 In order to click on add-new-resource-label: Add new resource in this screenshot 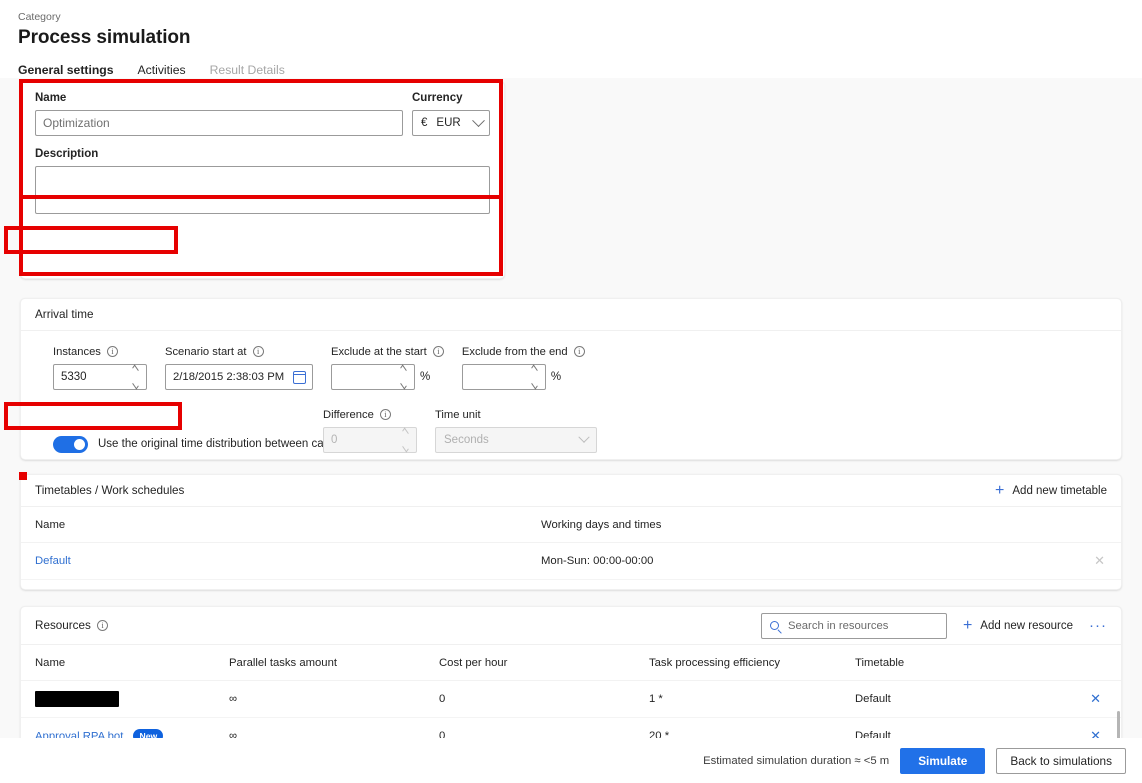, I will do `click(1026, 625)`.